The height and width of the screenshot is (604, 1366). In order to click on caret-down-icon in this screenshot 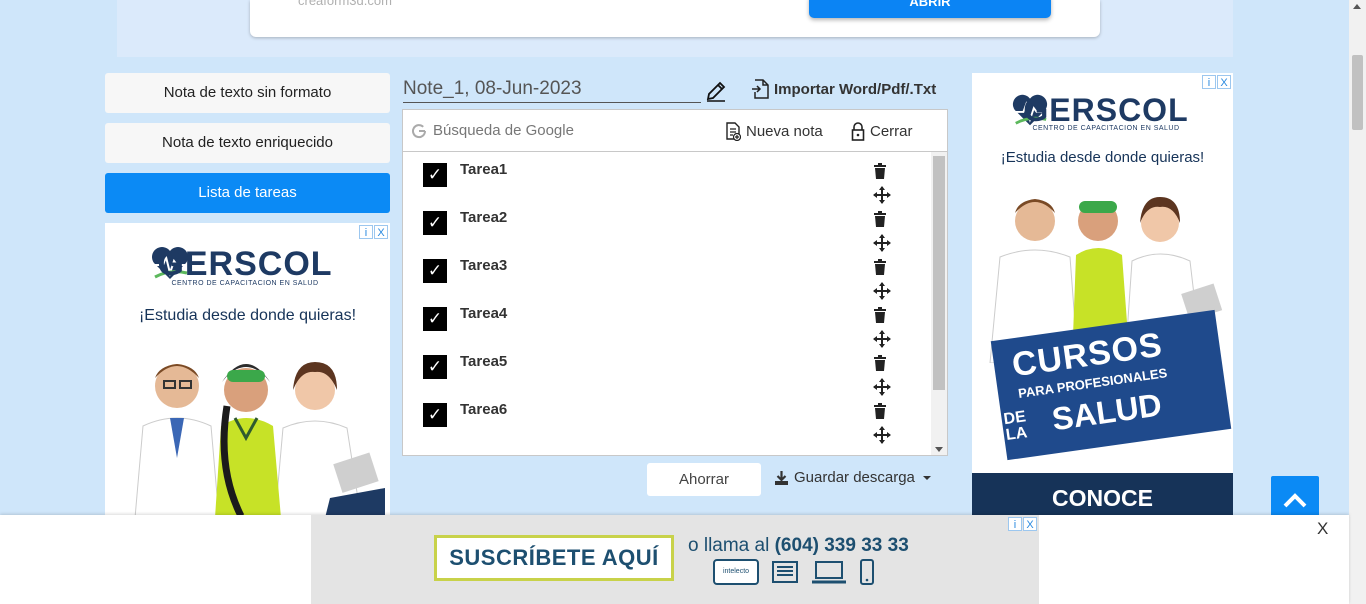, I will do `click(926, 477)`.